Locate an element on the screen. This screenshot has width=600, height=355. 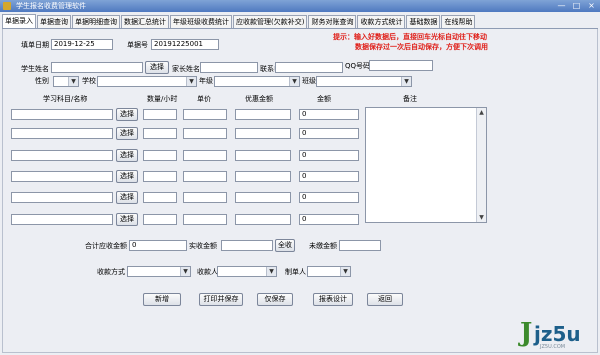
logo-url: JZ5U.COM is located at coordinates (553, 347).